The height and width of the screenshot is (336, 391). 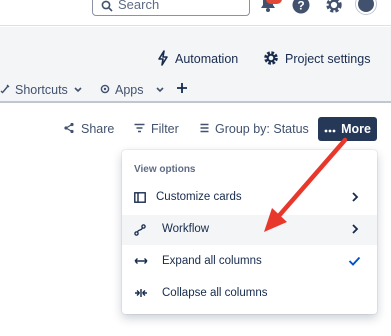 I want to click on automation-button: Automation, so click(x=197, y=59).